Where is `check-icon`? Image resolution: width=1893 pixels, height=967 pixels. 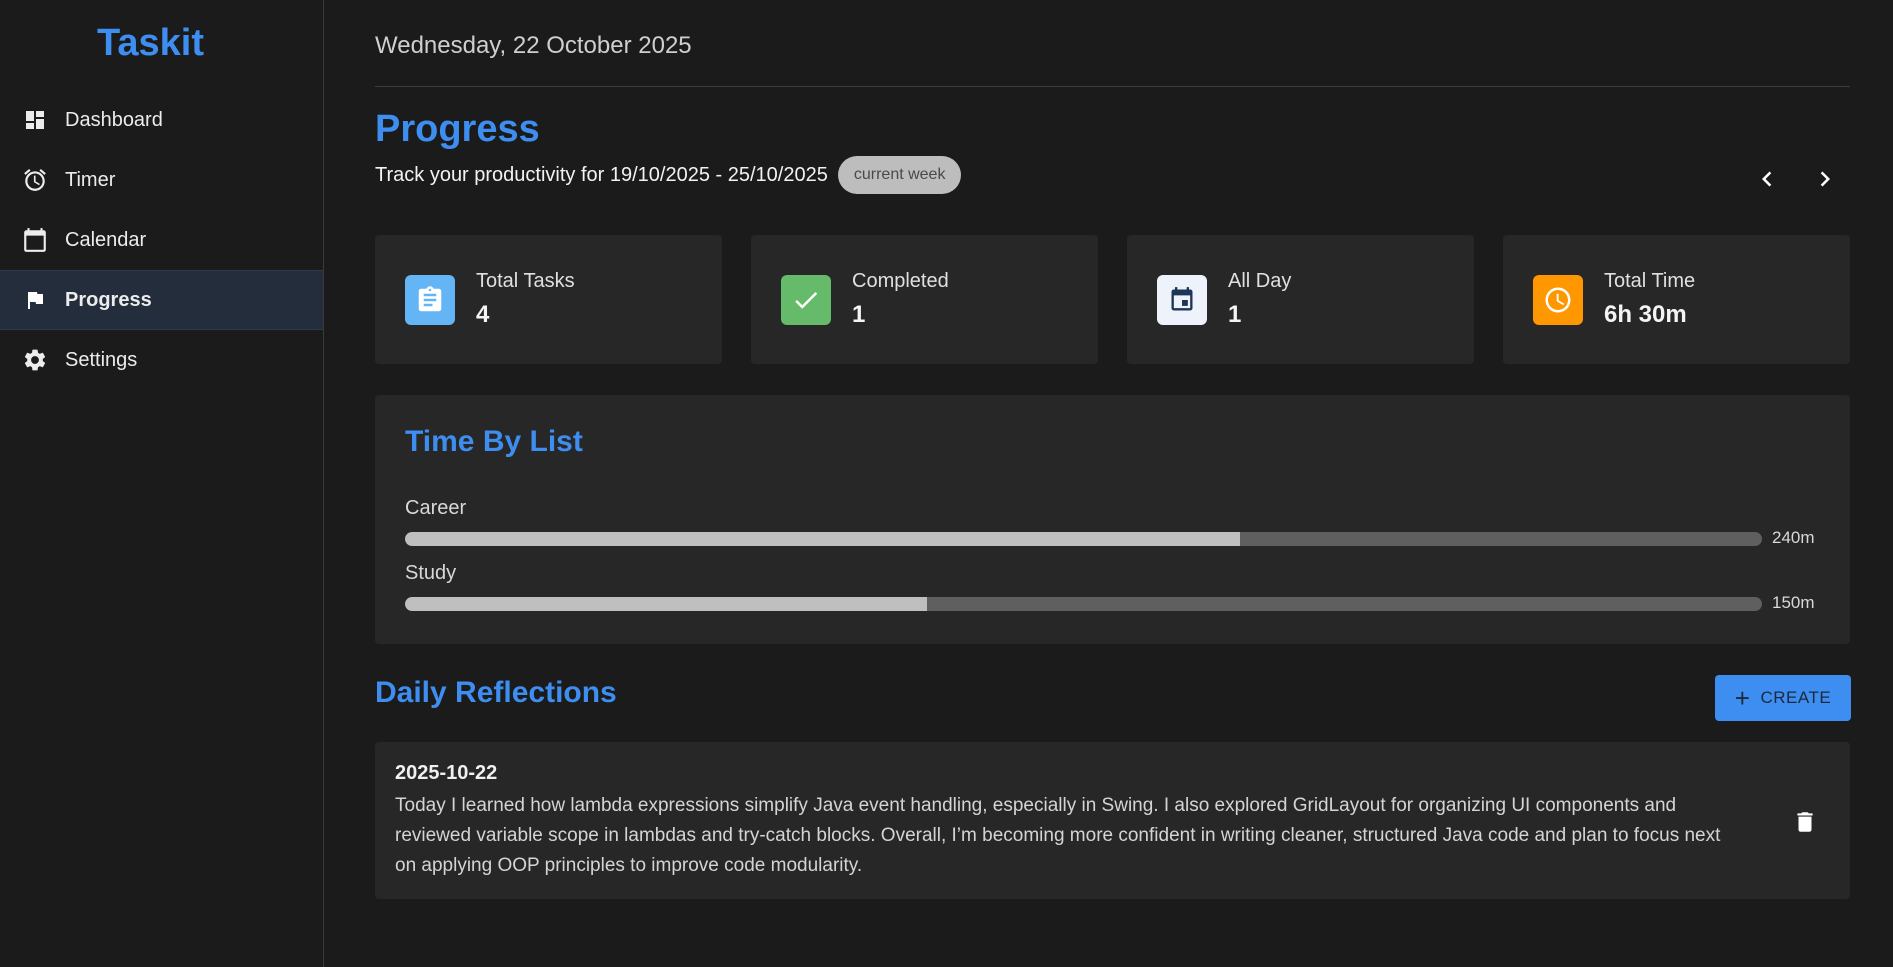 check-icon is located at coordinates (806, 299).